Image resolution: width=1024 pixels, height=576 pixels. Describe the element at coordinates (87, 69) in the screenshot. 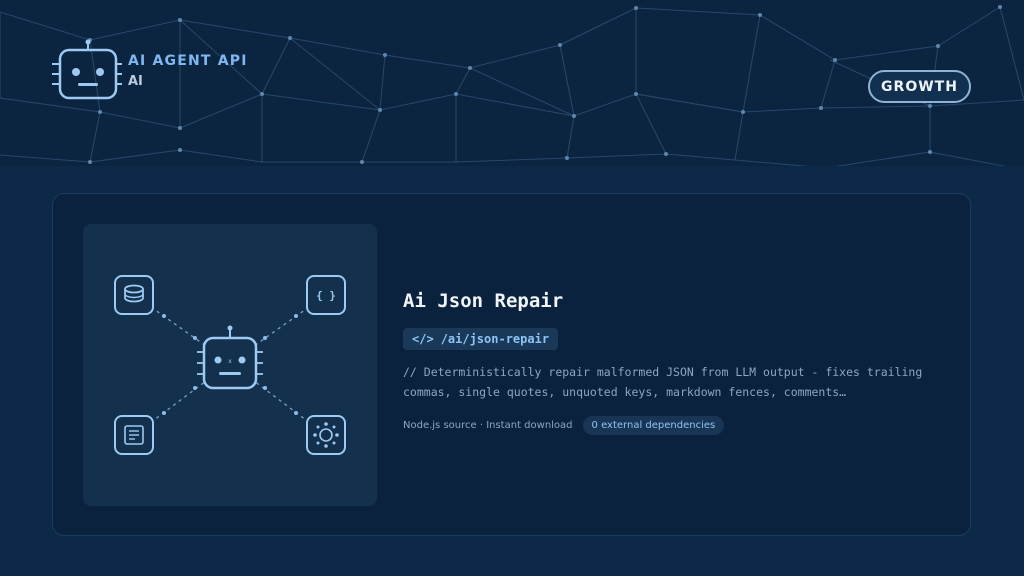

I see `robot-logo-icon` at that location.